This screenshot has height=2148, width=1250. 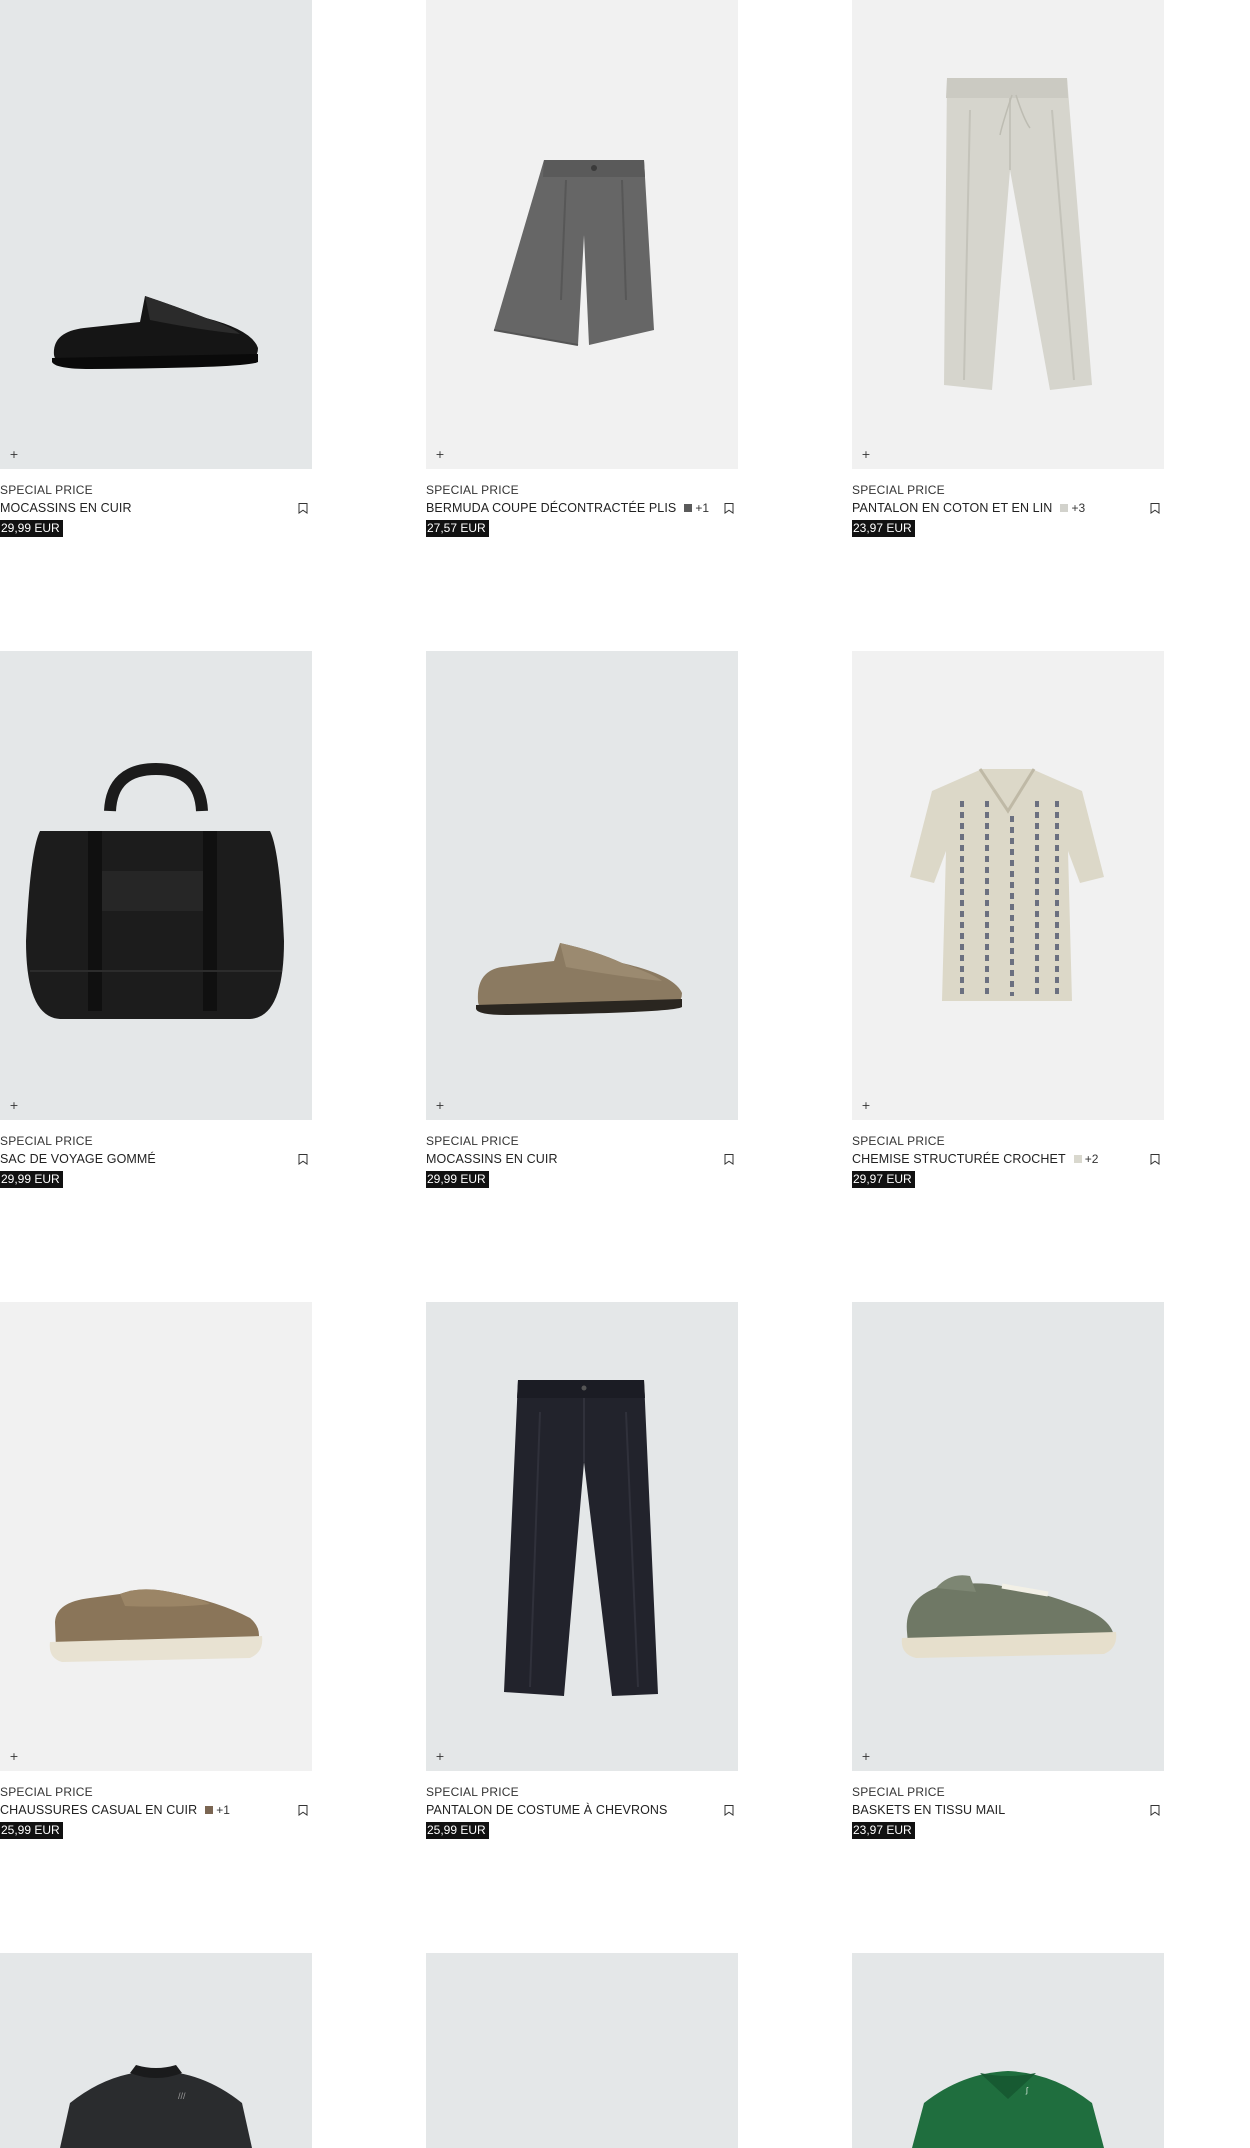 What do you see at coordinates (78, 1159) in the screenshot?
I see `product-name: SAC DE VOYAGE GOMMÉ` at bounding box center [78, 1159].